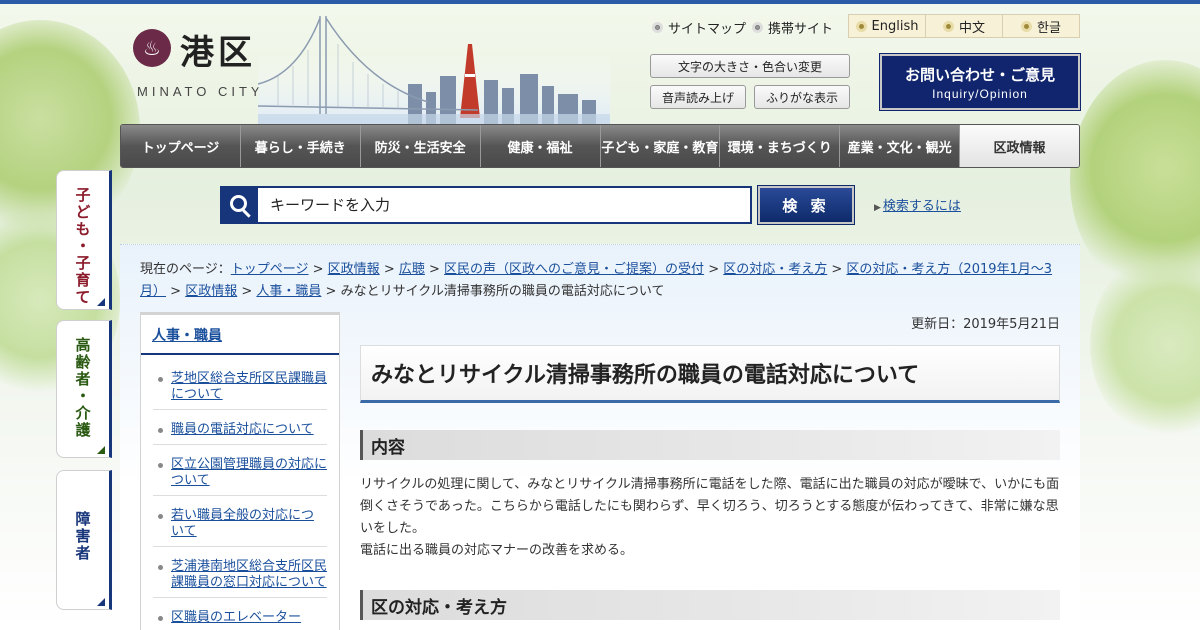 The width and height of the screenshot is (1200, 630). I want to click on logo-subtitle: MINATO CITY, so click(200, 91).